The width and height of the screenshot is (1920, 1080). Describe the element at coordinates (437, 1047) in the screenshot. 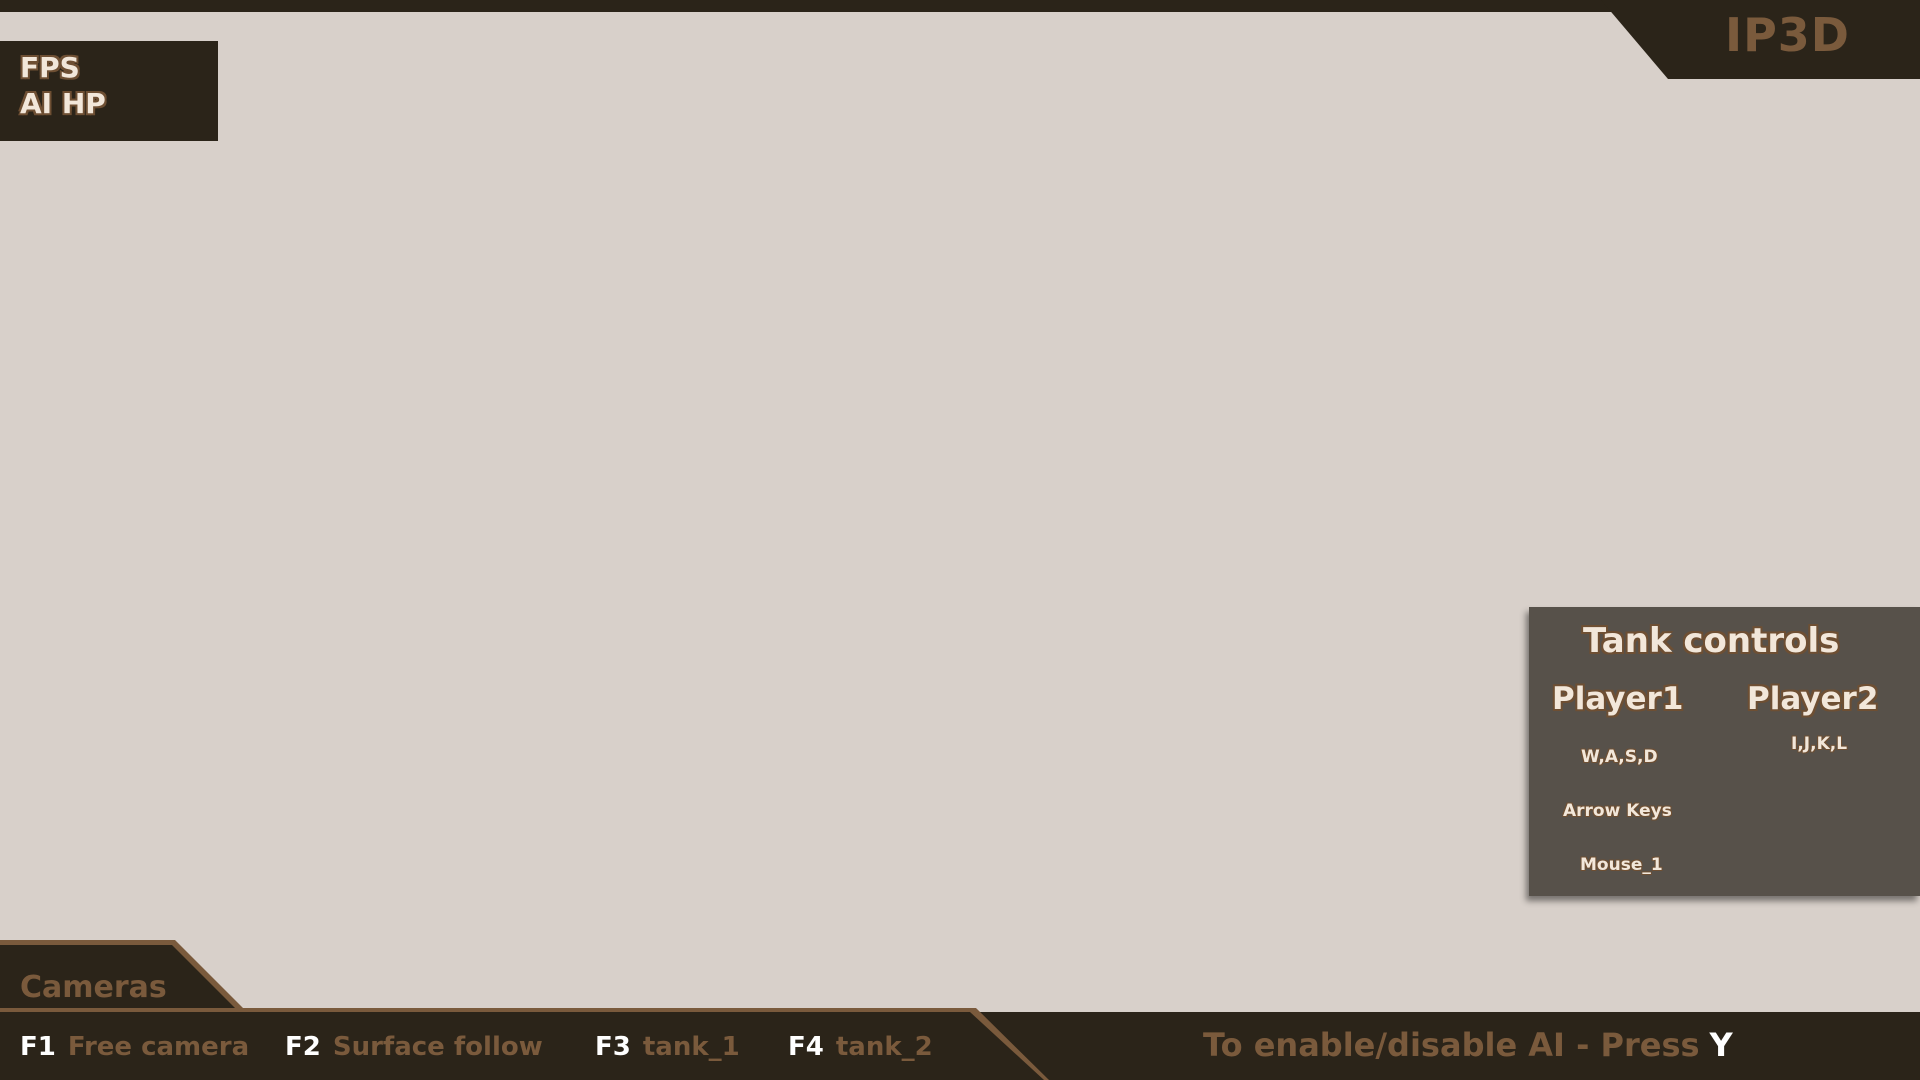

I see `camera-name: Surface follow` at that location.